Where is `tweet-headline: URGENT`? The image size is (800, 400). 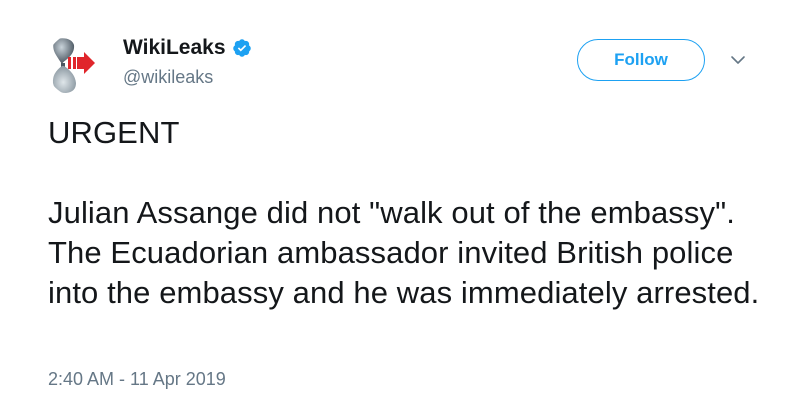
tweet-headline: URGENT is located at coordinates (114, 132).